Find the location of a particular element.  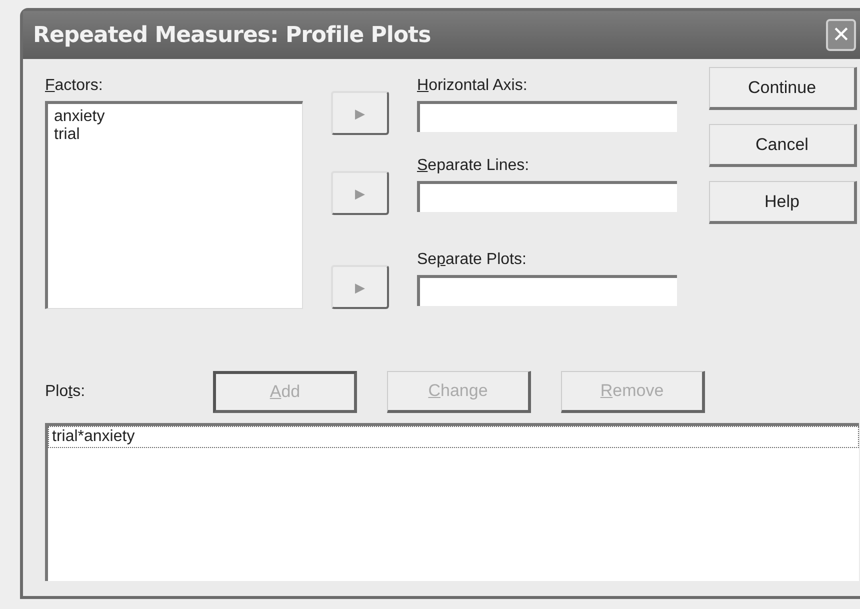

dialog-button: Cancel is located at coordinates (783, 145).